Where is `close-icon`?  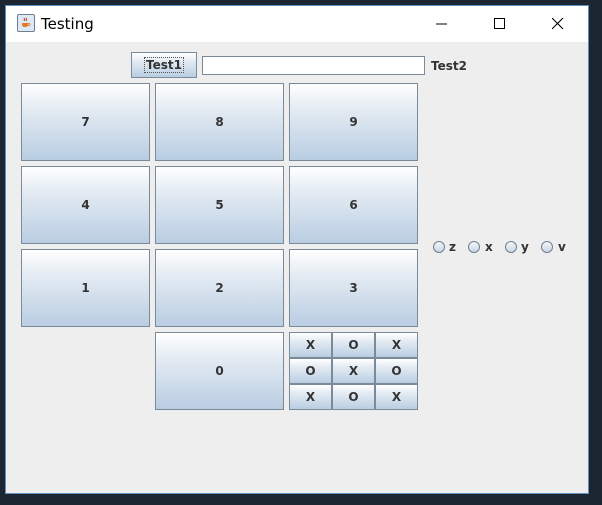 close-icon is located at coordinates (558, 24).